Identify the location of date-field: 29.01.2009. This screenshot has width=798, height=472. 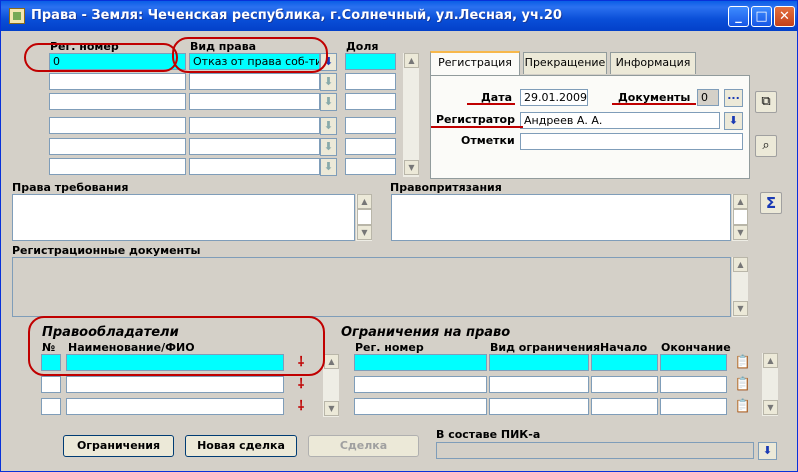
(554, 97).